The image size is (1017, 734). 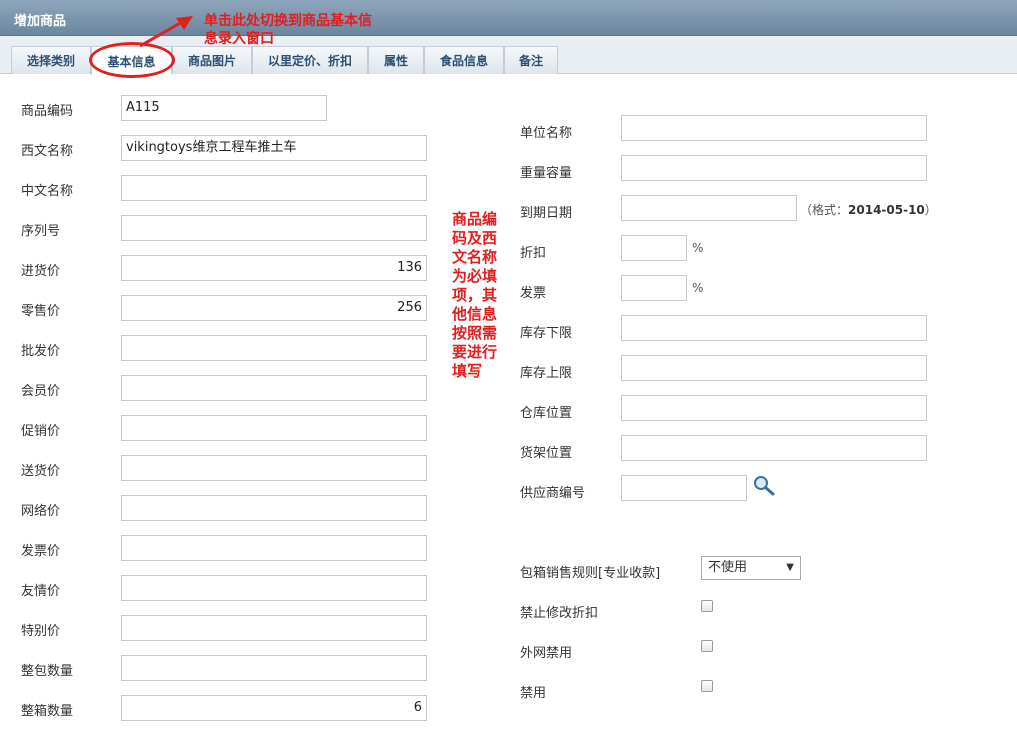 I want to click on label-wholesale-price: 批发价, so click(x=41, y=351).